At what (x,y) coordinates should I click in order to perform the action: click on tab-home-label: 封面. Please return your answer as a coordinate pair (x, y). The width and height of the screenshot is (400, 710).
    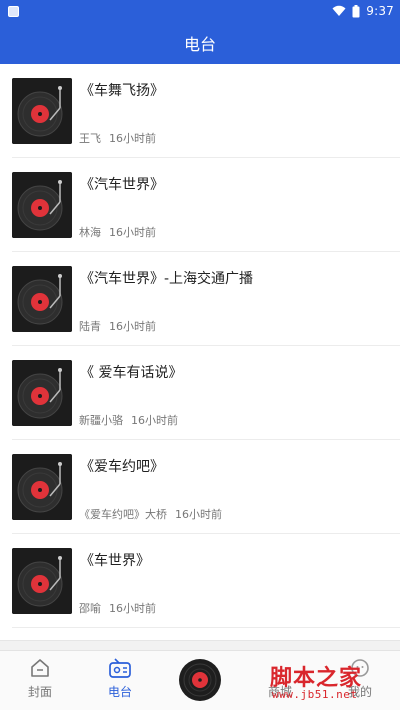
    Looking at the image, I should click on (39, 692).